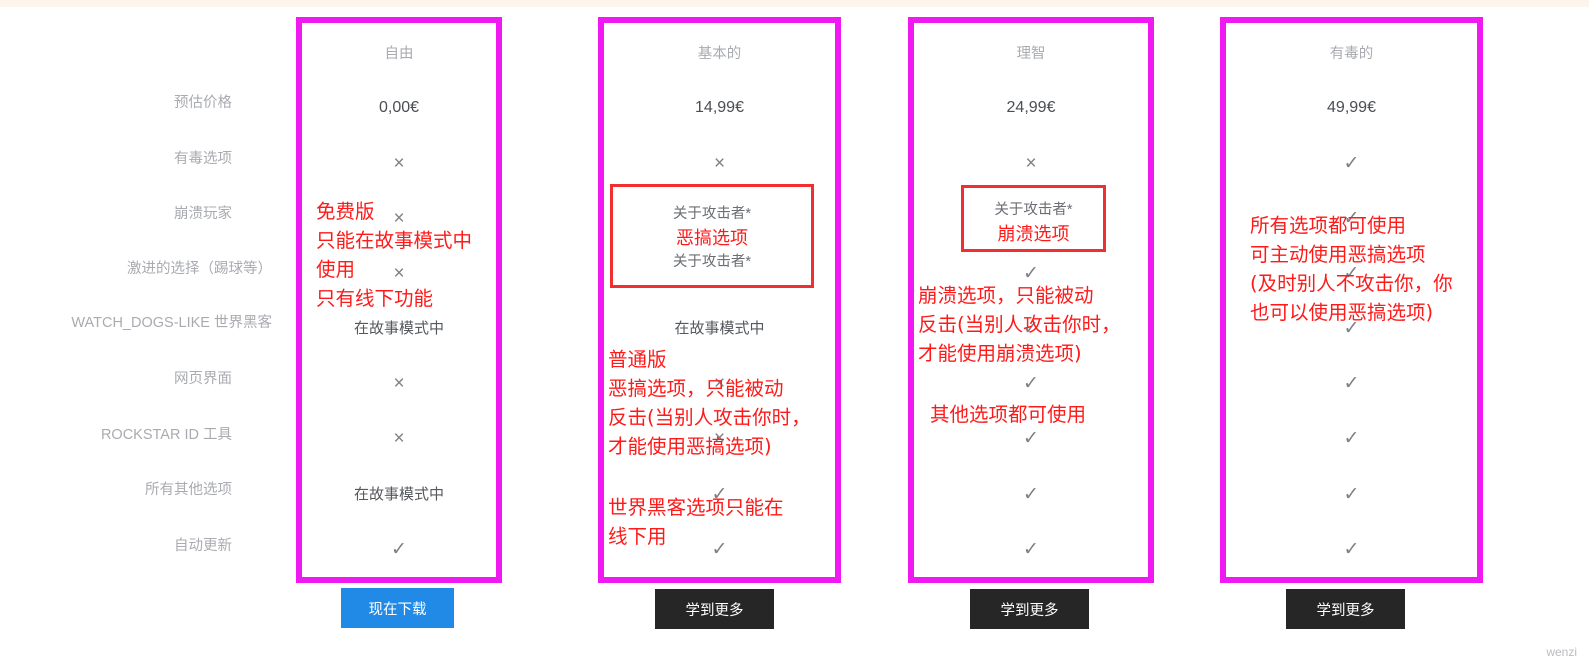  I want to click on row-label-auto-update: 自动更新, so click(203, 546).